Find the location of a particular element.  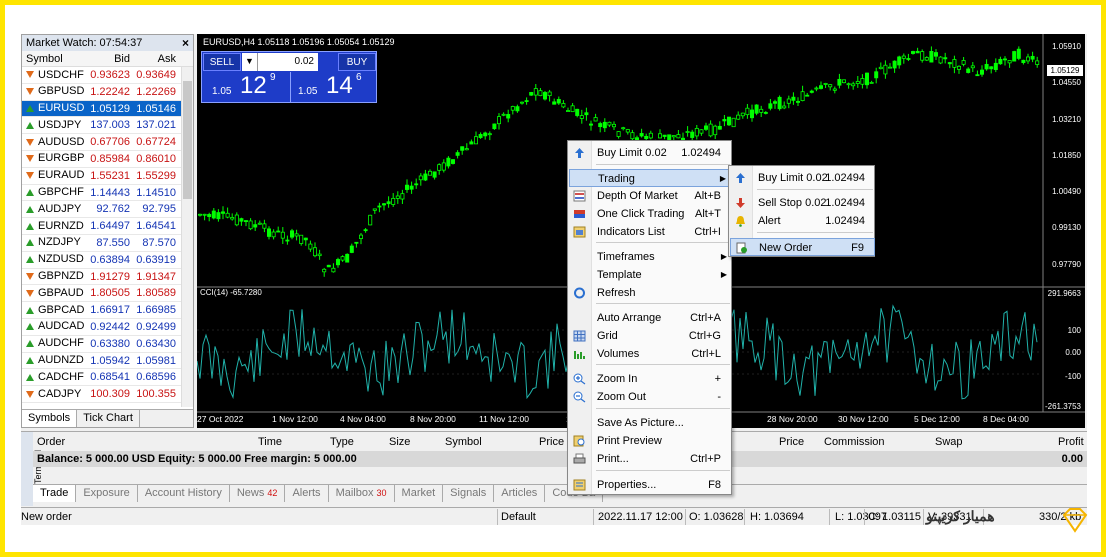

market-watch-row: USDCHF 0.93623 0.93649 is located at coordinates (107, 75).